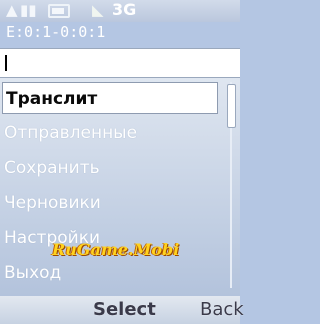 The width and height of the screenshot is (320, 324). What do you see at coordinates (120, 63) in the screenshot?
I see `text-input` at bounding box center [120, 63].